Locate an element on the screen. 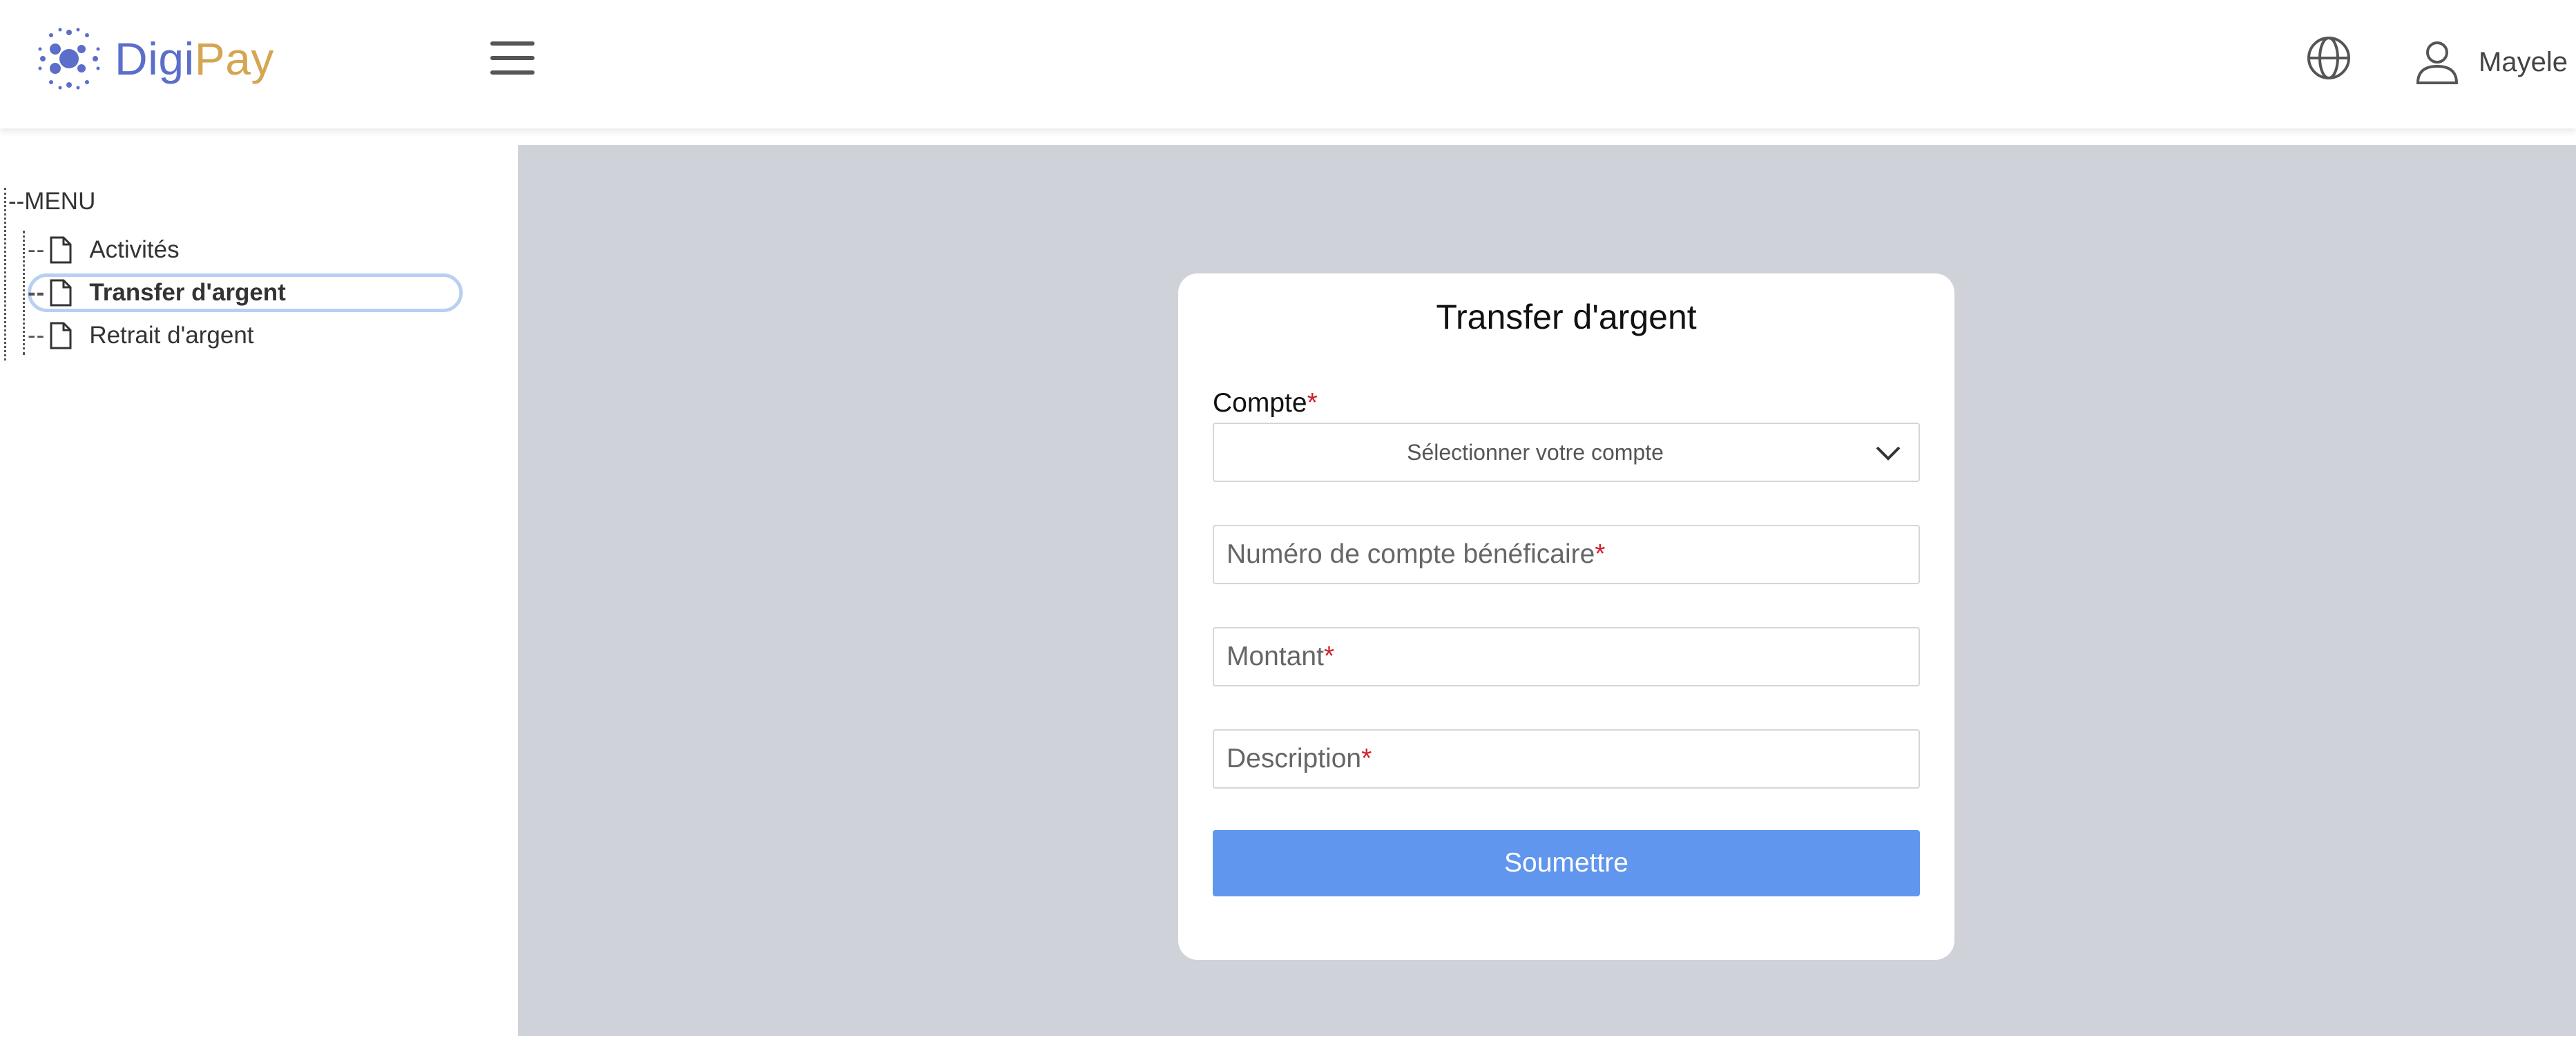 This screenshot has height=1040, width=2576. digipay-logo: DigiPay is located at coordinates (154, 58).